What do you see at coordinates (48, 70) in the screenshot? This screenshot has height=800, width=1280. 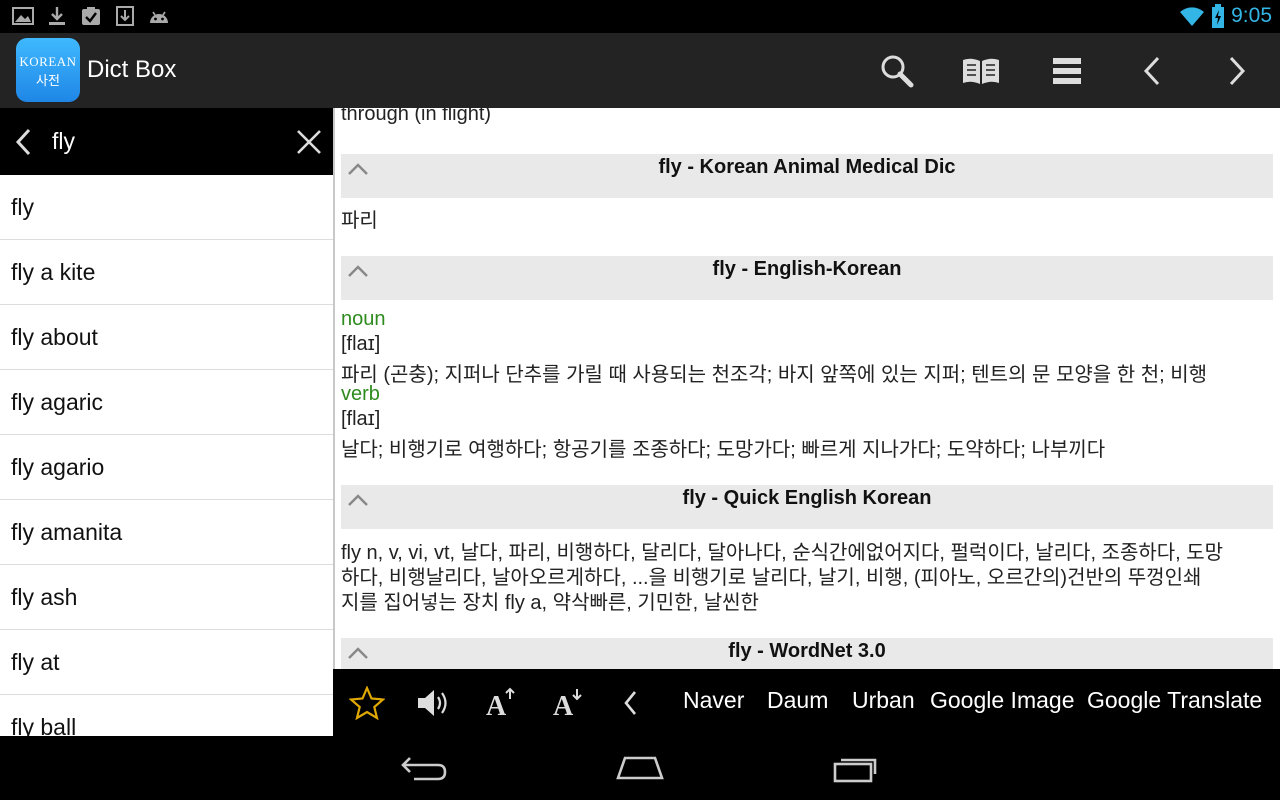 I see `app-icon: KOREAN 사전` at bounding box center [48, 70].